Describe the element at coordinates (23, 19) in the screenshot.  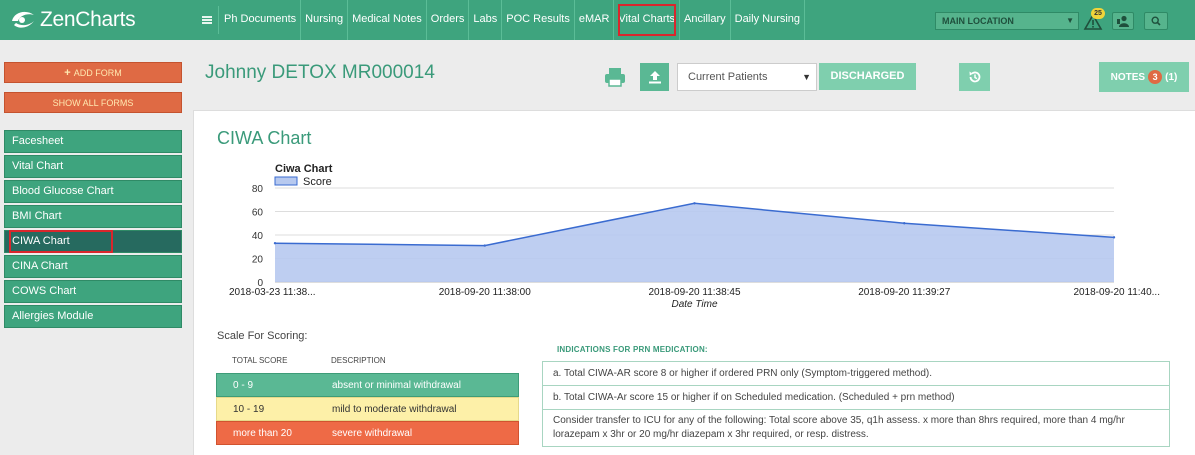
I see `zencharts-logo-icon` at that location.